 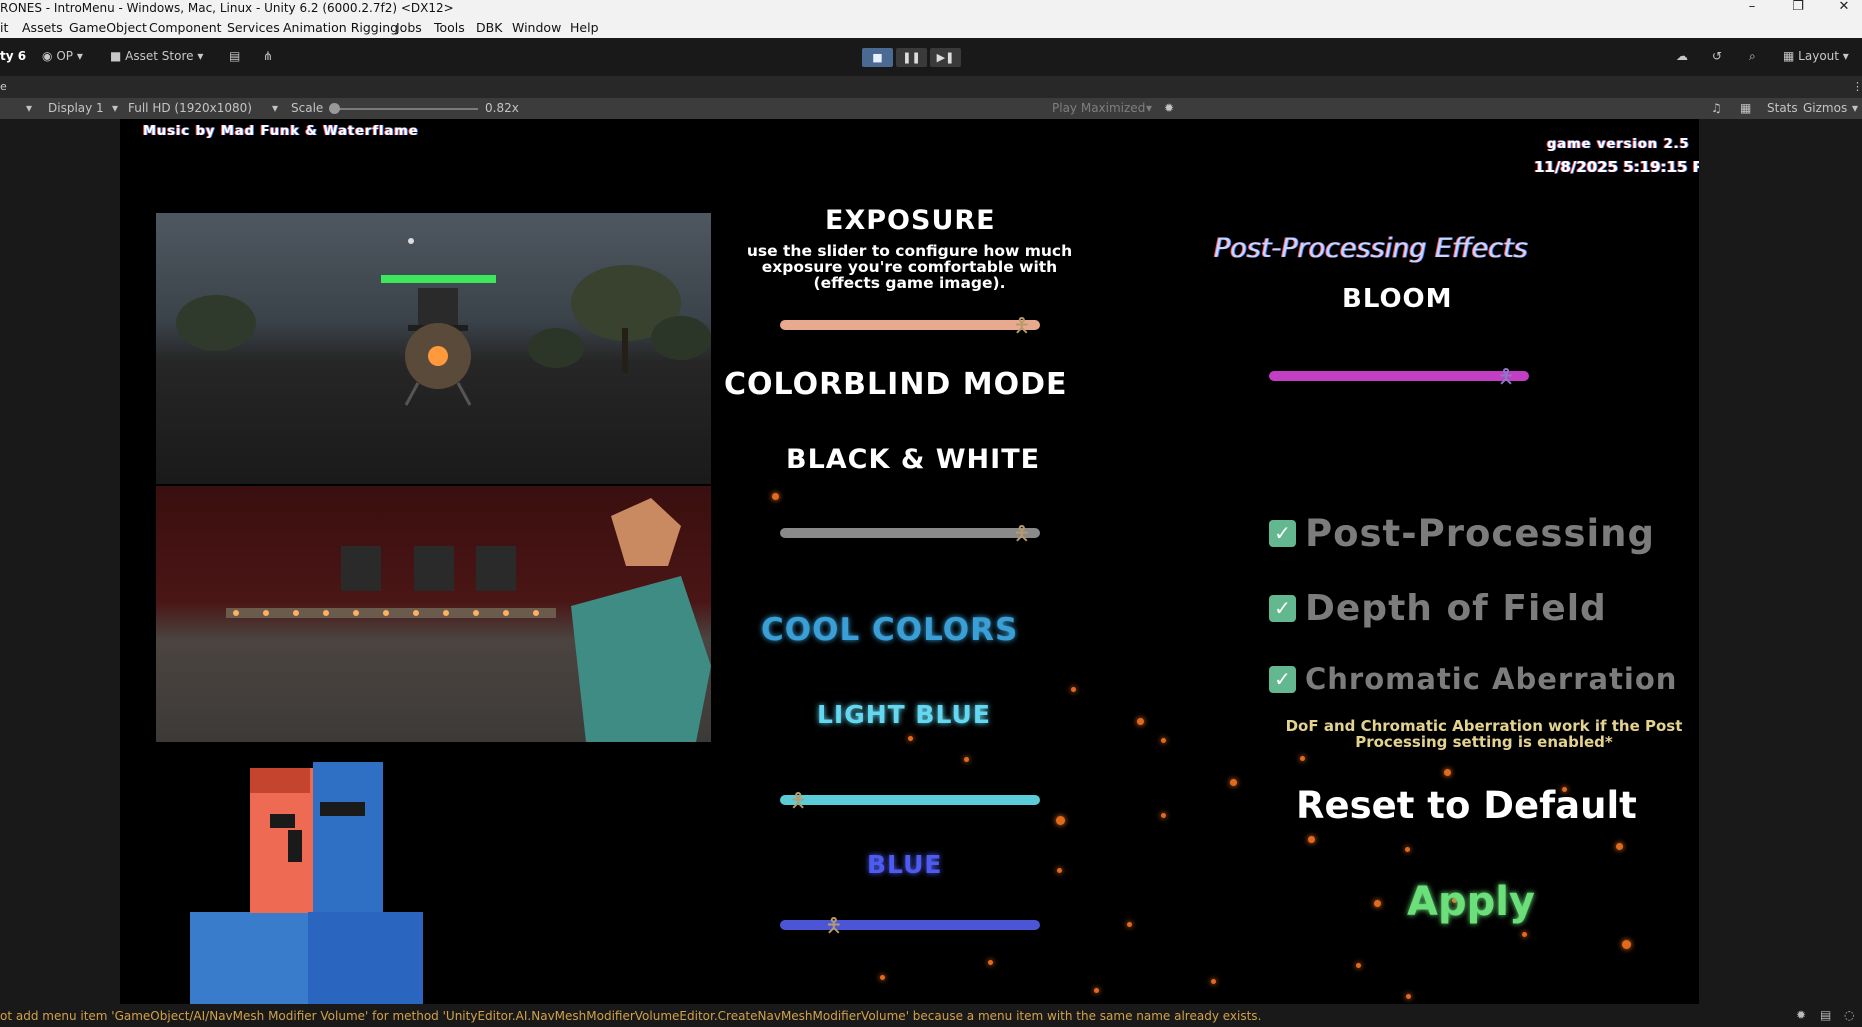 What do you see at coordinates (489, 27) in the screenshot?
I see `menu-dbk: DBK` at bounding box center [489, 27].